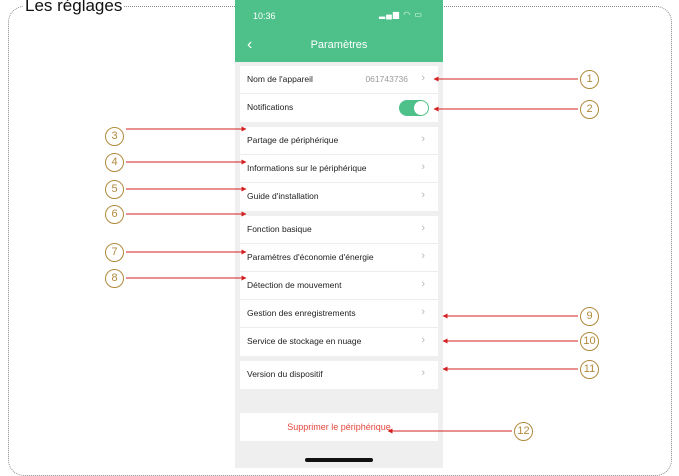  What do you see at coordinates (285, 374) in the screenshot?
I see `row-label: Version du dispositif` at bounding box center [285, 374].